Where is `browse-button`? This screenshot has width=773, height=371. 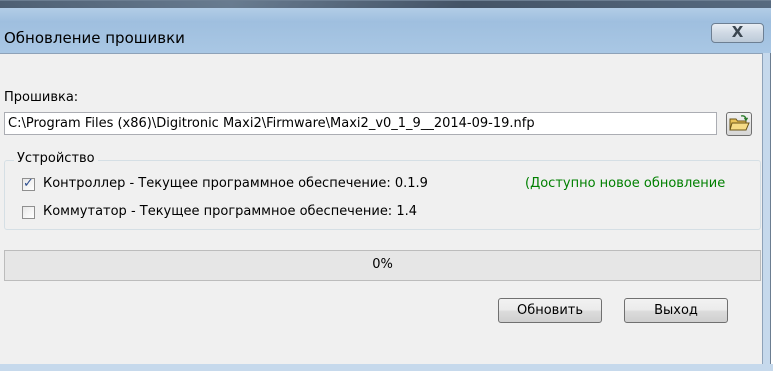 browse-button is located at coordinates (739, 124).